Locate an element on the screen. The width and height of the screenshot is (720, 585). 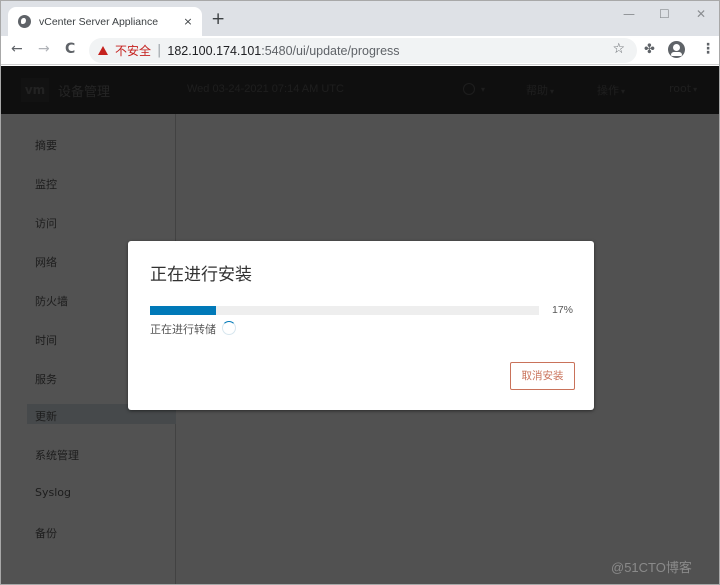
browser-tab: vCenter Server Appliance × is located at coordinates (105, 21).